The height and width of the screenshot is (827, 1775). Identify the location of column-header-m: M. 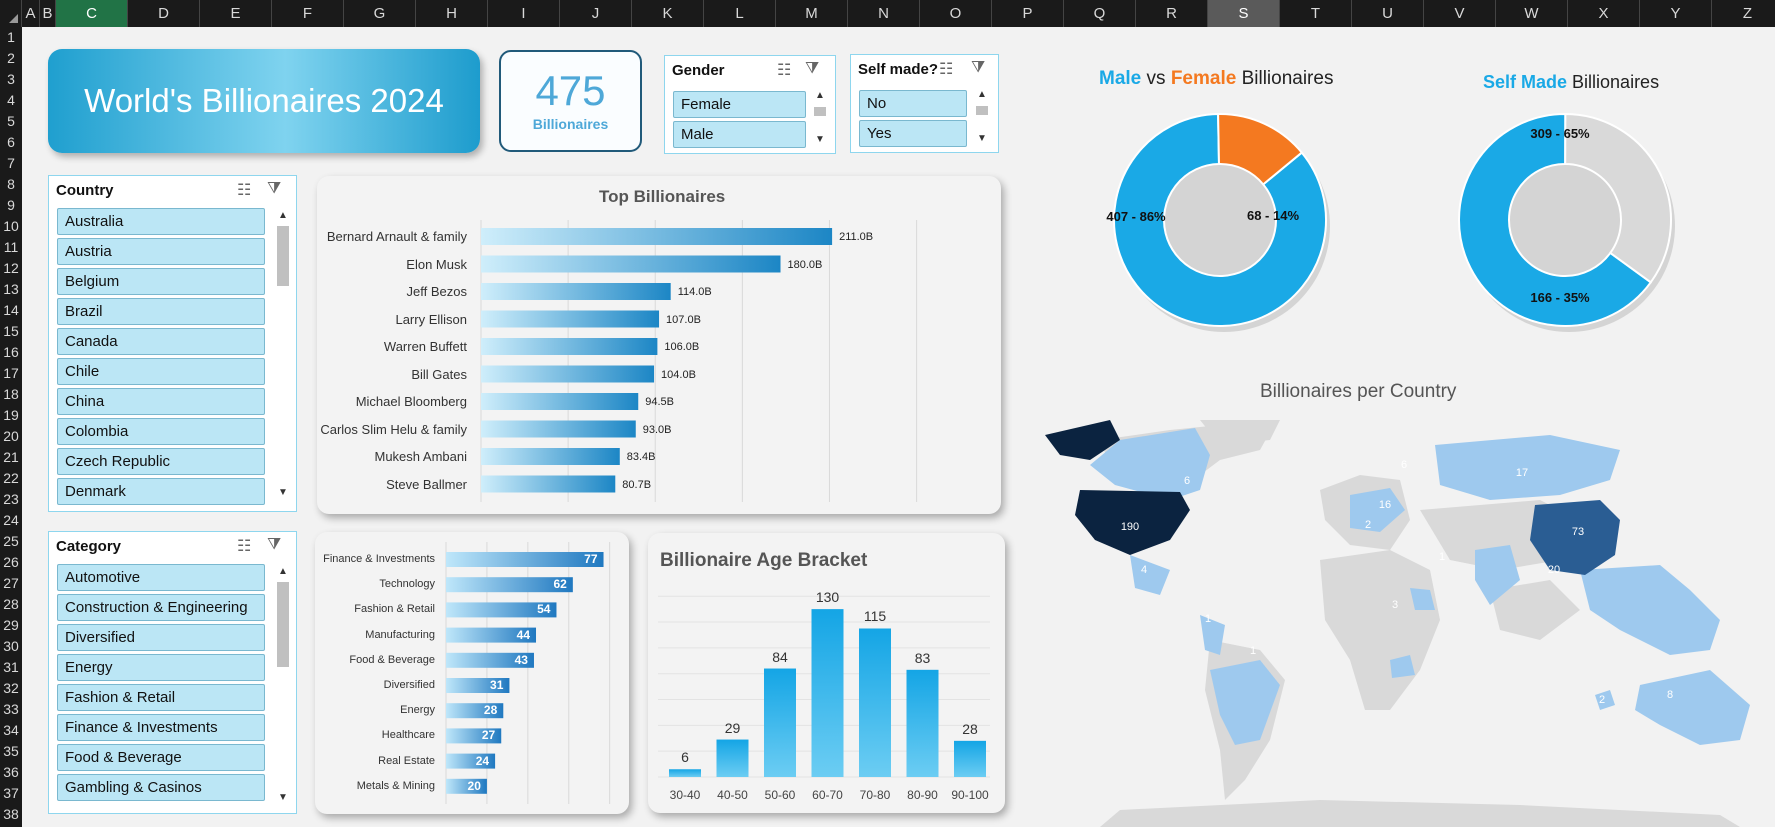
(812, 13).